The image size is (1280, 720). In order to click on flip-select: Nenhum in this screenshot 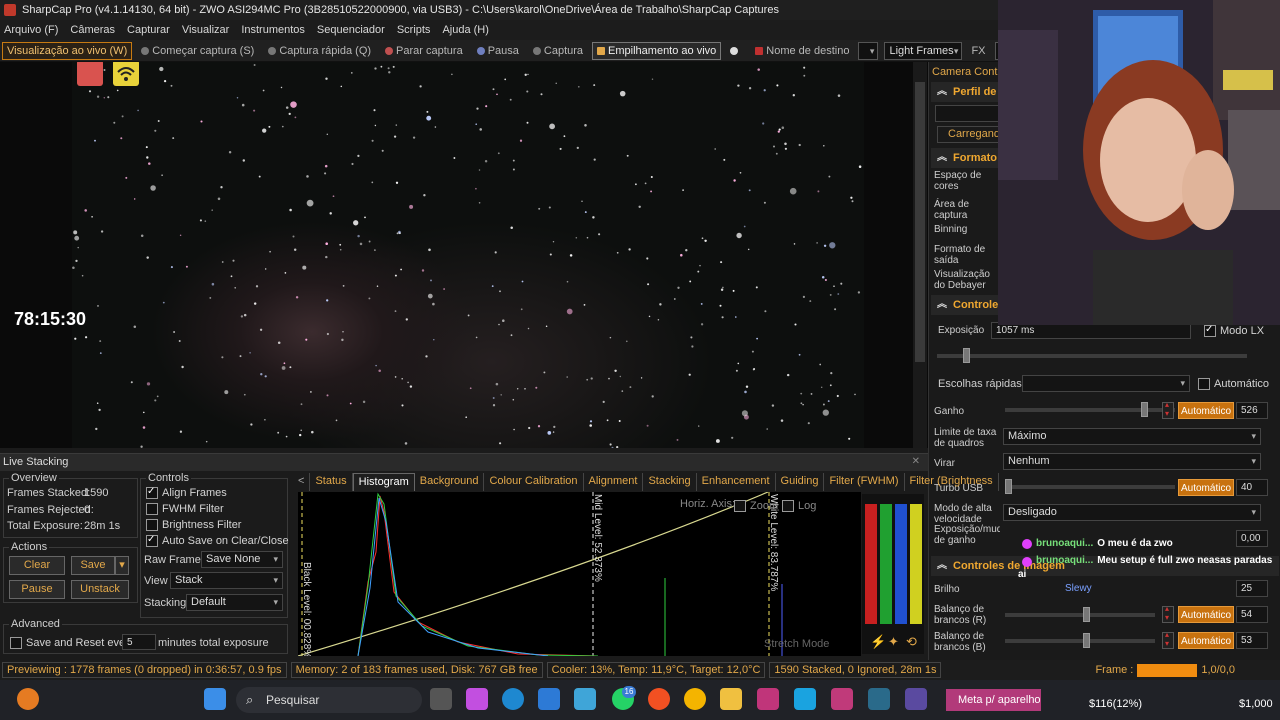, I will do `click(1132, 461)`.